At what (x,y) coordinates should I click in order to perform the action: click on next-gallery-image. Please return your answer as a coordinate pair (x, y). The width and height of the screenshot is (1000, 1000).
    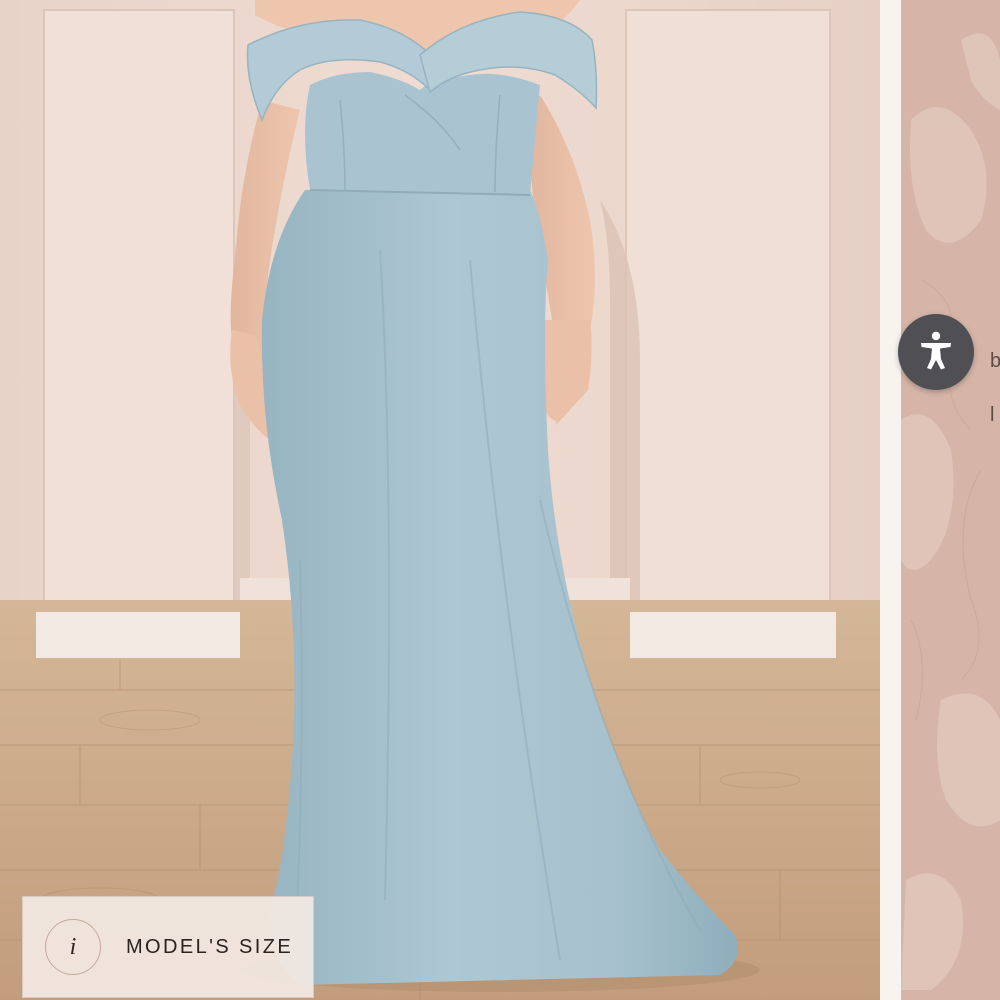
    Looking at the image, I should click on (950, 500).